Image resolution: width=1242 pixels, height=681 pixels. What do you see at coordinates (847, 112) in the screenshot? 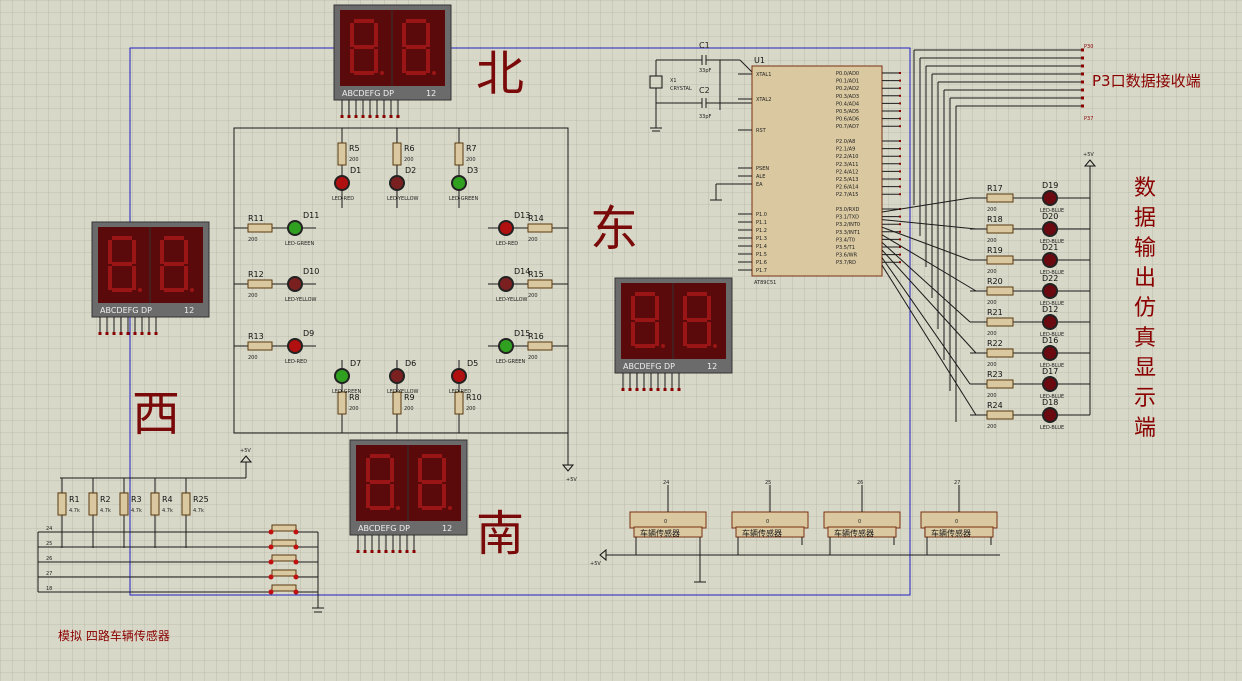
I see `mcu-right-pin: P0.5/AD5` at bounding box center [847, 112].